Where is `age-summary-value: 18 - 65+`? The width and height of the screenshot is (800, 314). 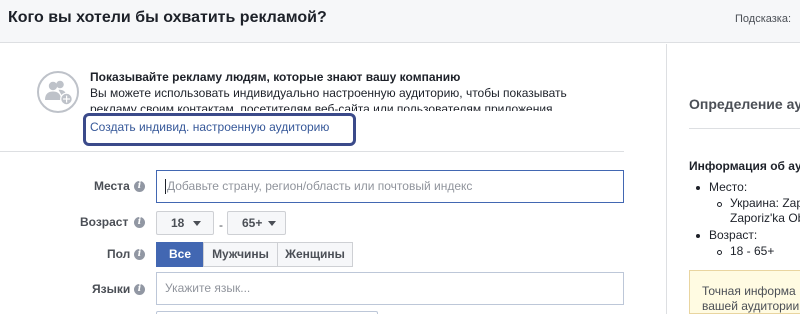
age-summary-value: 18 - 65+ is located at coordinates (752, 251).